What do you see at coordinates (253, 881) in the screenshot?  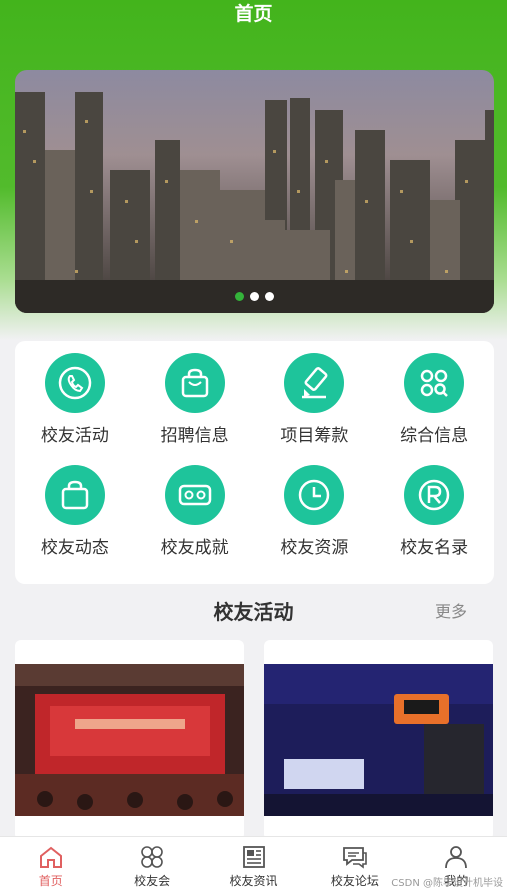 I see `tab-label: 校友资讯` at bounding box center [253, 881].